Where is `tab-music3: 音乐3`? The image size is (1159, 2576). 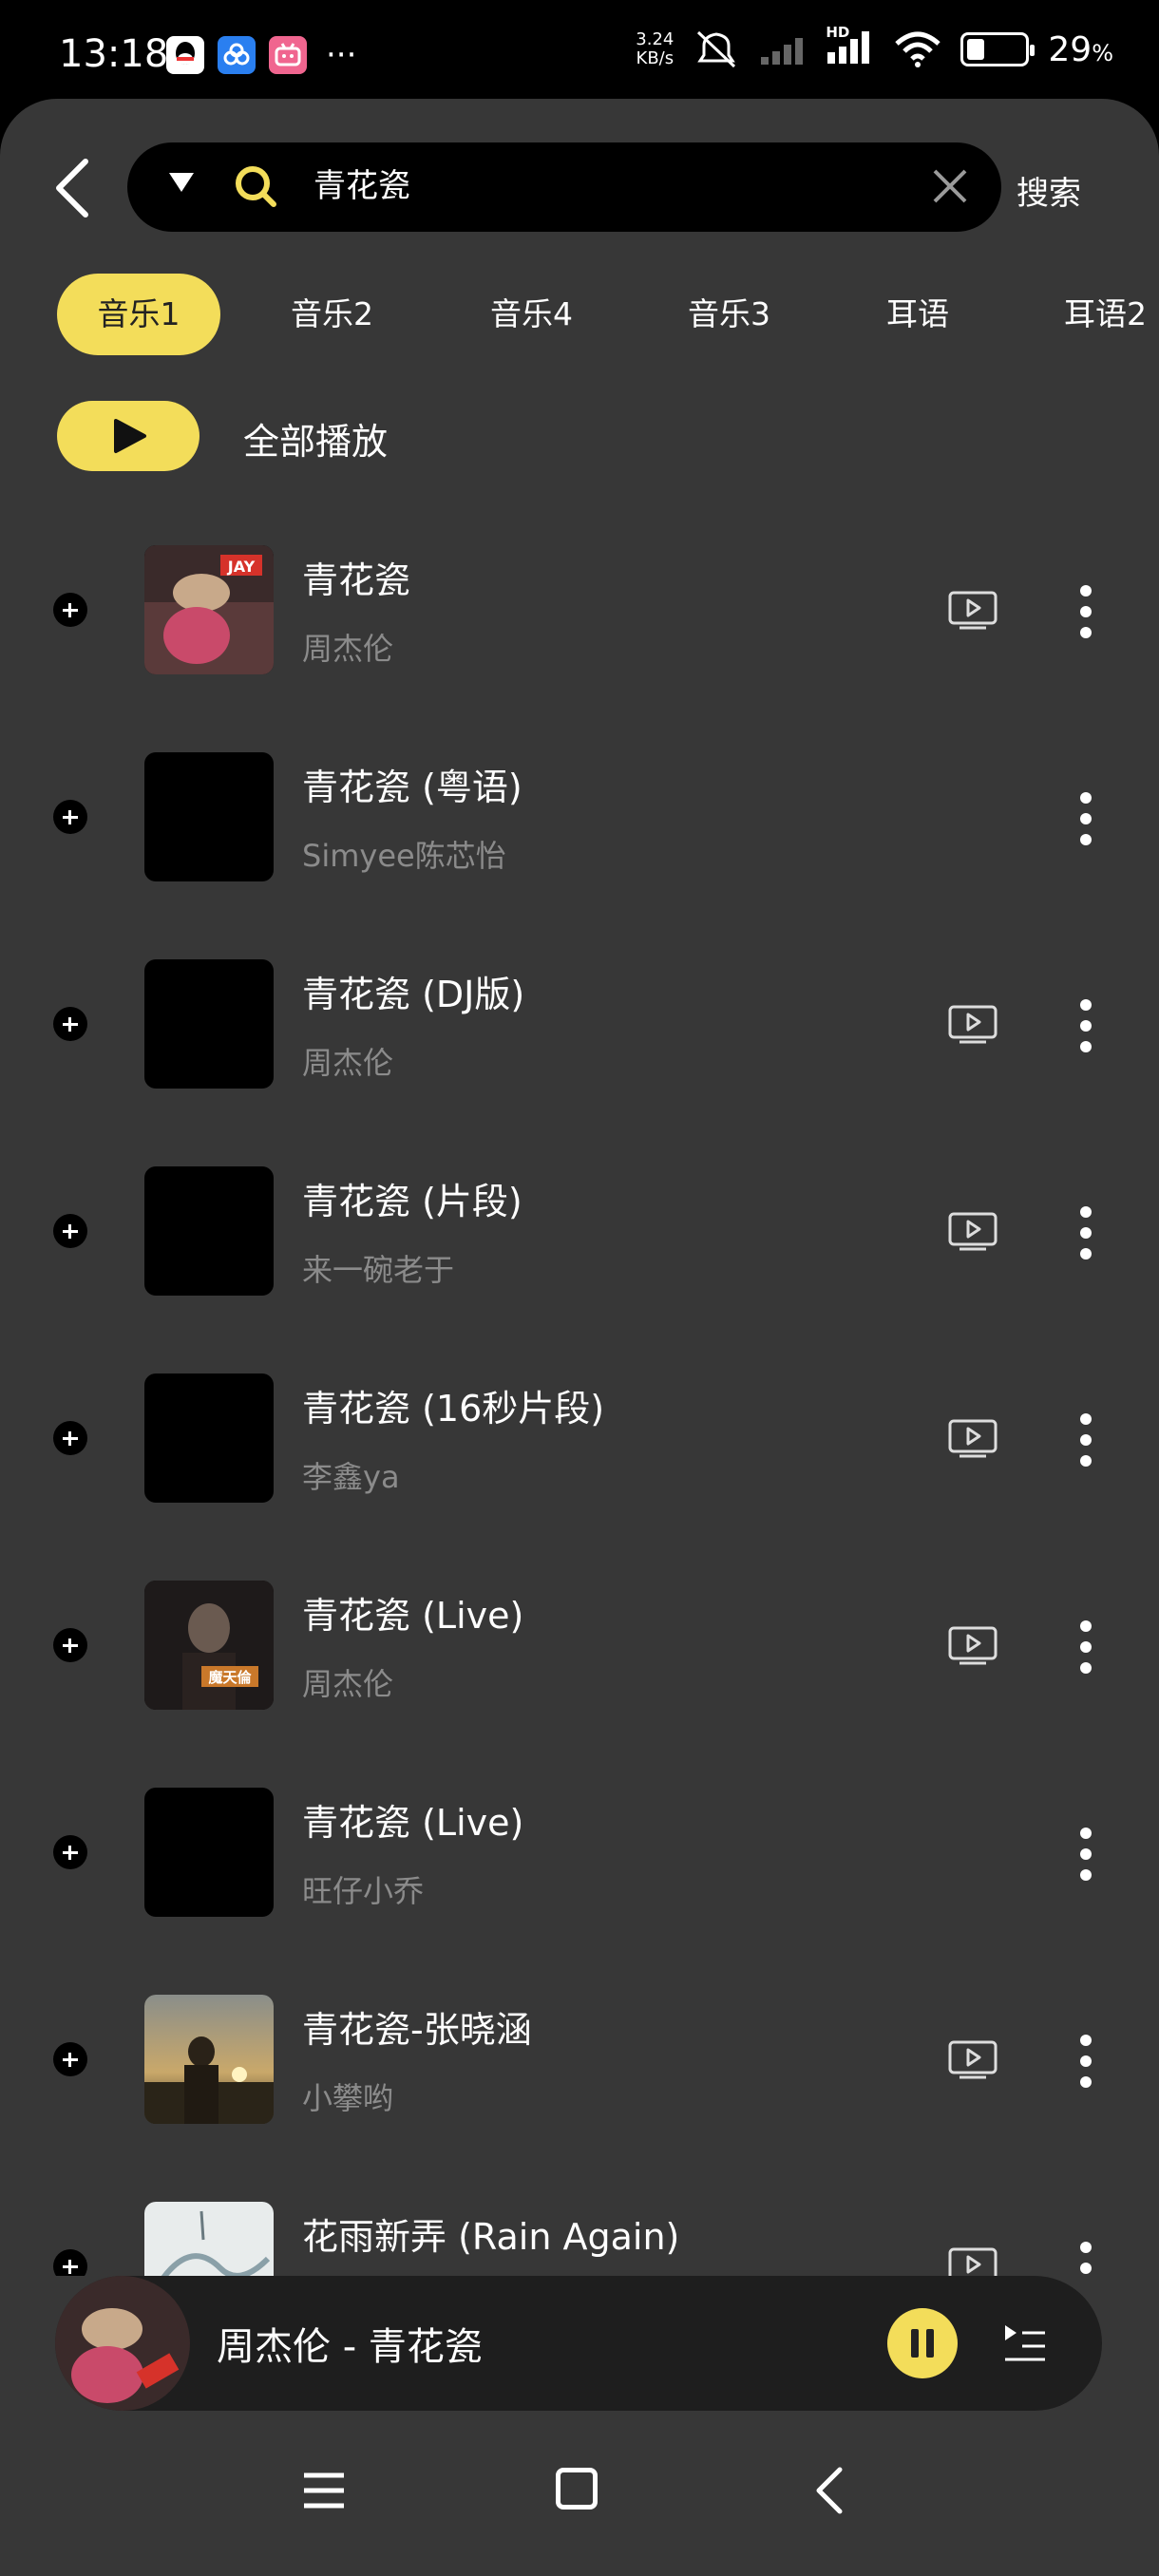 tab-music3: 音乐3 is located at coordinates (729, 314).